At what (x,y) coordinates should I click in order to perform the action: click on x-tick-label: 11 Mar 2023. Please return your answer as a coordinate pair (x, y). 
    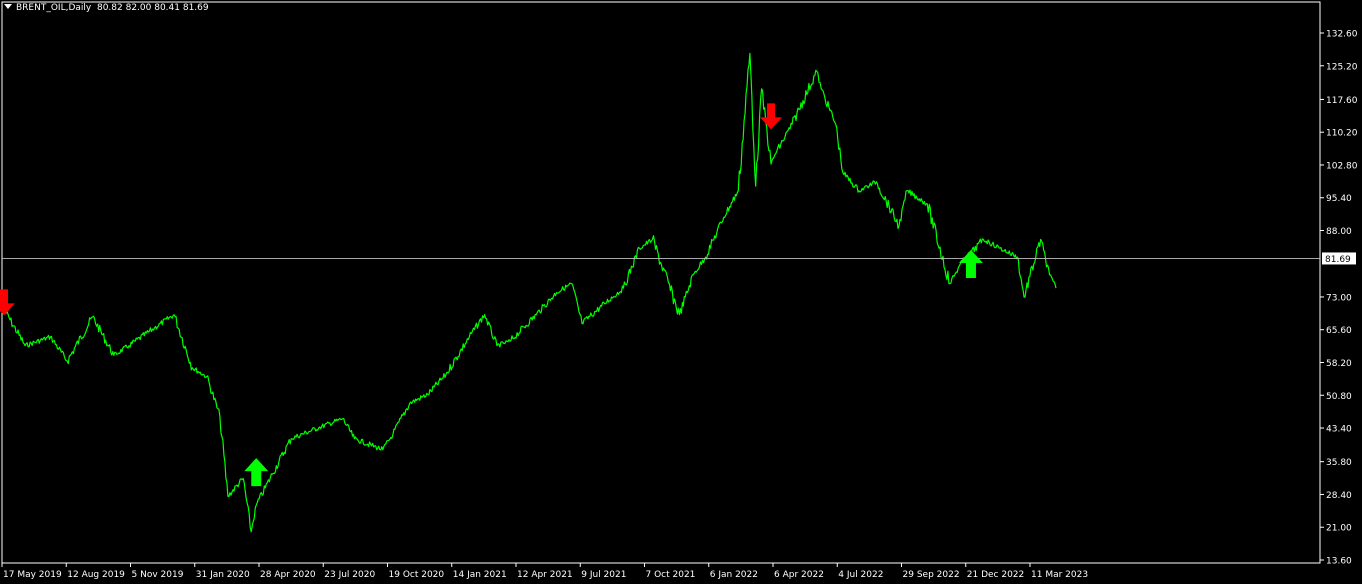
    Looking at the image, I should click on (1059, 575).